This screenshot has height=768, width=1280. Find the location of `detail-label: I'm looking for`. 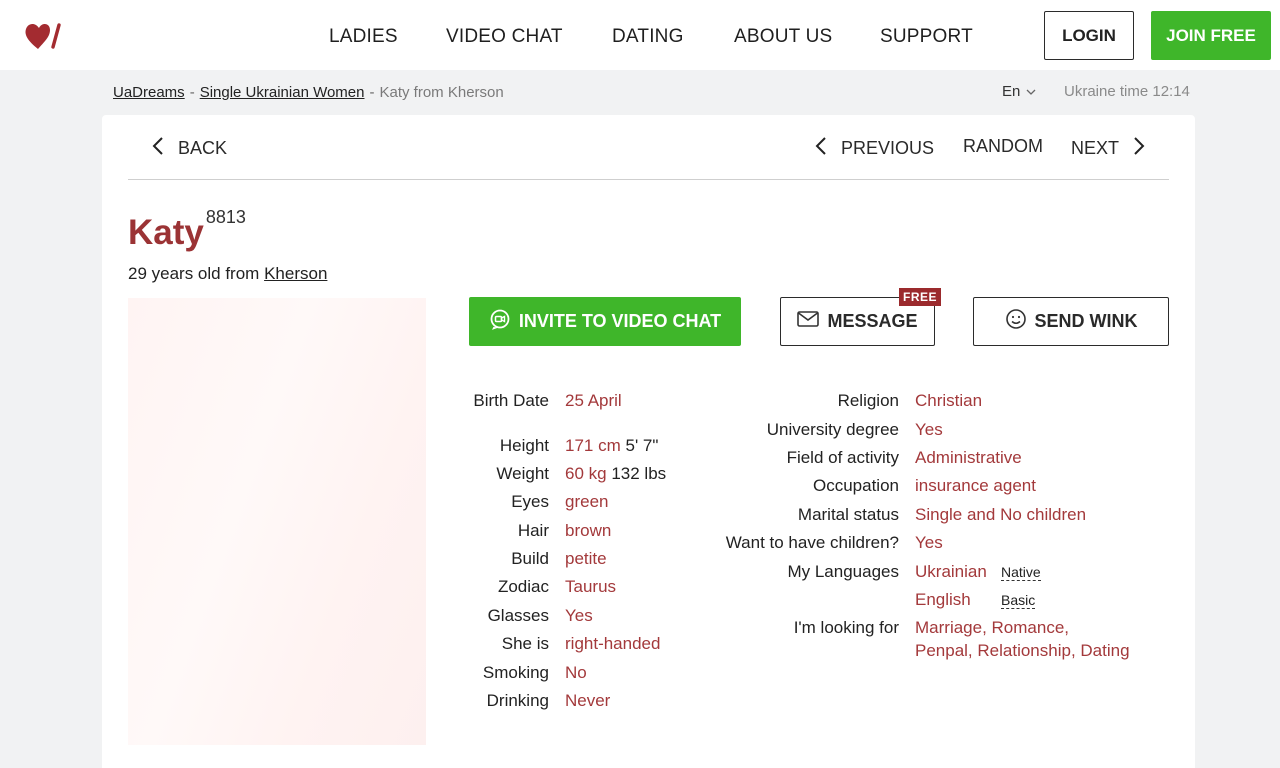

detail-label: I'm looking for is located at coordinates (846, 627).